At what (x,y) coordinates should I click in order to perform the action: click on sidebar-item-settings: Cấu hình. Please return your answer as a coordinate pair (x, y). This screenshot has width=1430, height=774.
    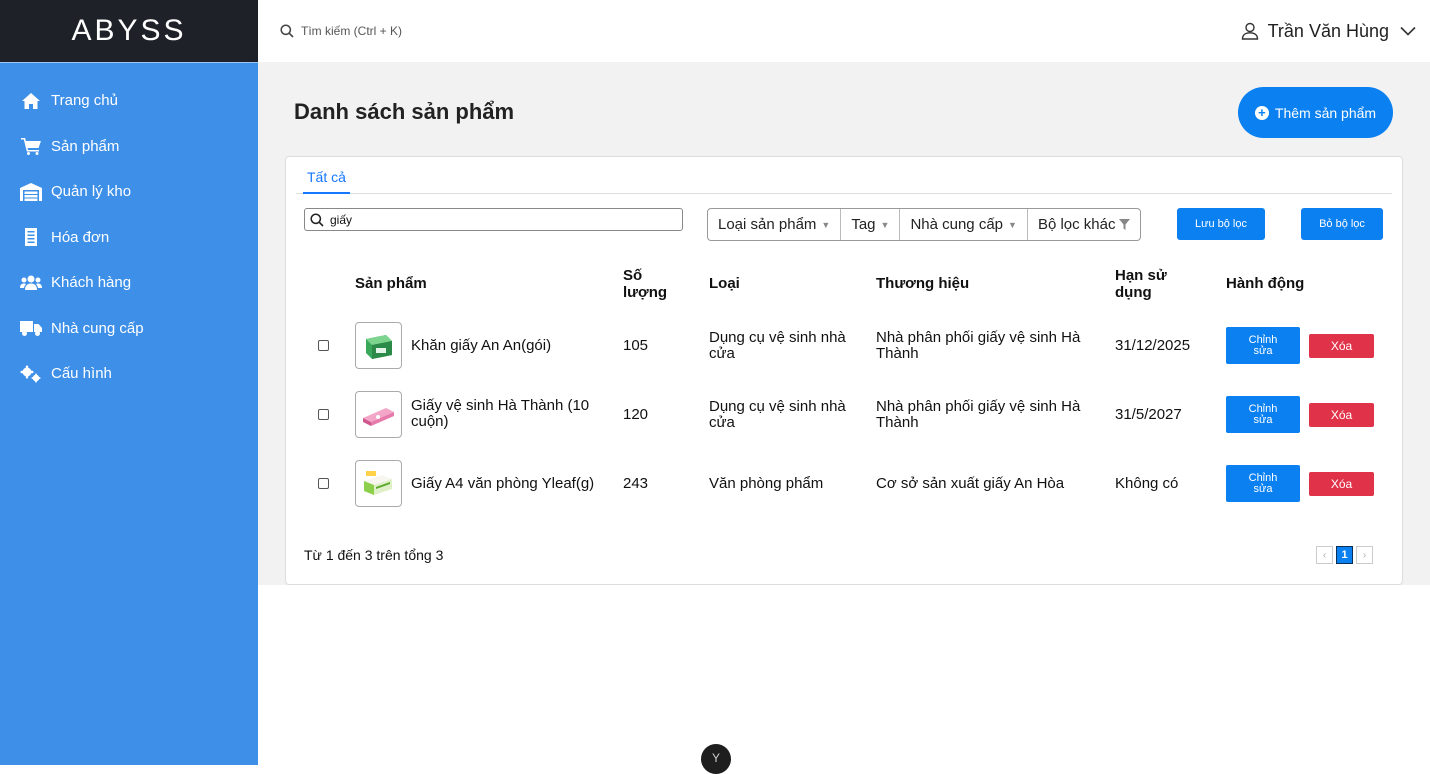
    Looking at the image, I should click on (129, 374).